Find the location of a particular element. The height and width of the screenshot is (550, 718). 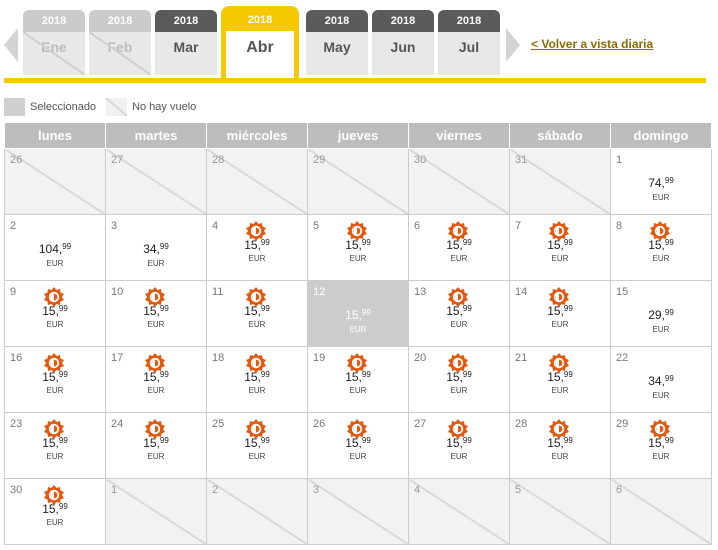

day-number: 25 is located at coordinates (218, 424).